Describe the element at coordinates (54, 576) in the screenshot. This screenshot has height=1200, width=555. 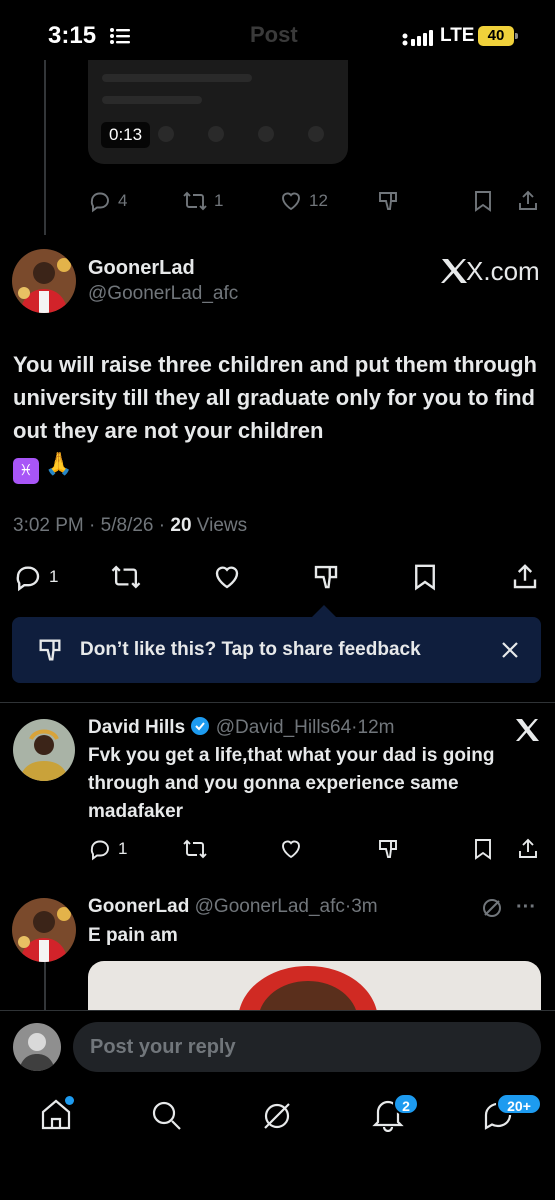
I see `main-reply-count: 1` at that location.